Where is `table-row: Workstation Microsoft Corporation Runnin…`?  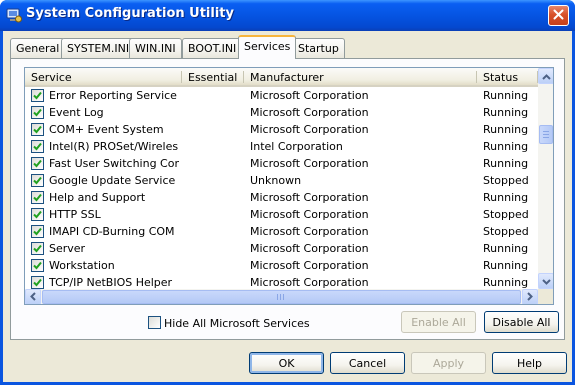 table-row: Workstation Microsoft Corporation Runnin… is located at coordinates (281, 265).